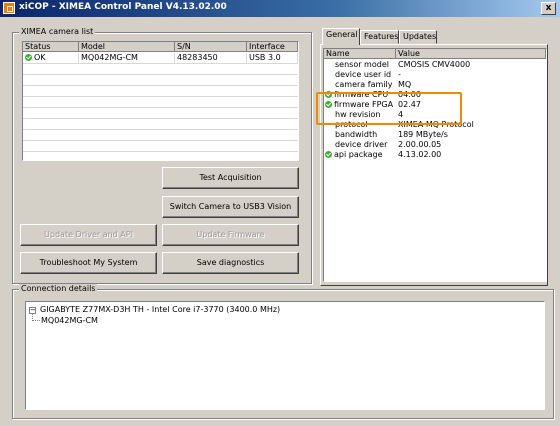 The width and height of the screenshot is (560, 426). Describe the element at coordinates (435, 75) in the screenshot. I see `property-row: device user id -` at that location.